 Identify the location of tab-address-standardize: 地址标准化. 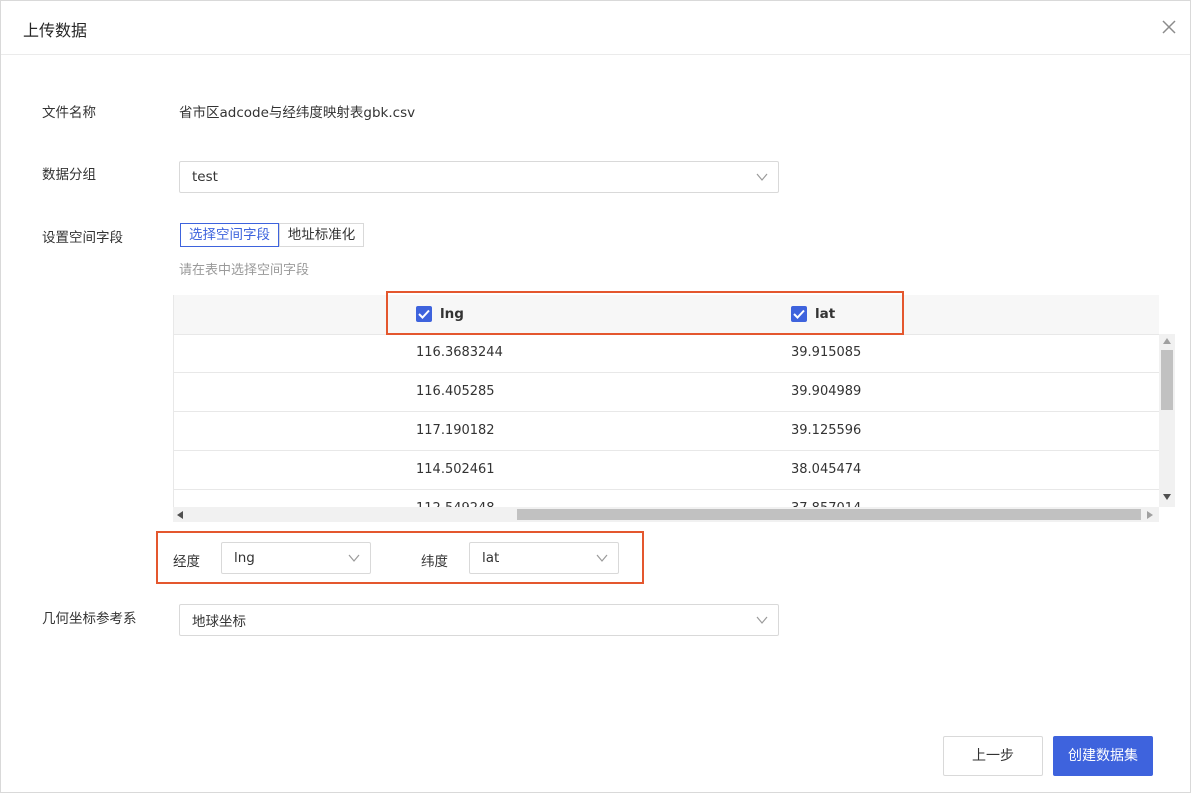
(321, 235).